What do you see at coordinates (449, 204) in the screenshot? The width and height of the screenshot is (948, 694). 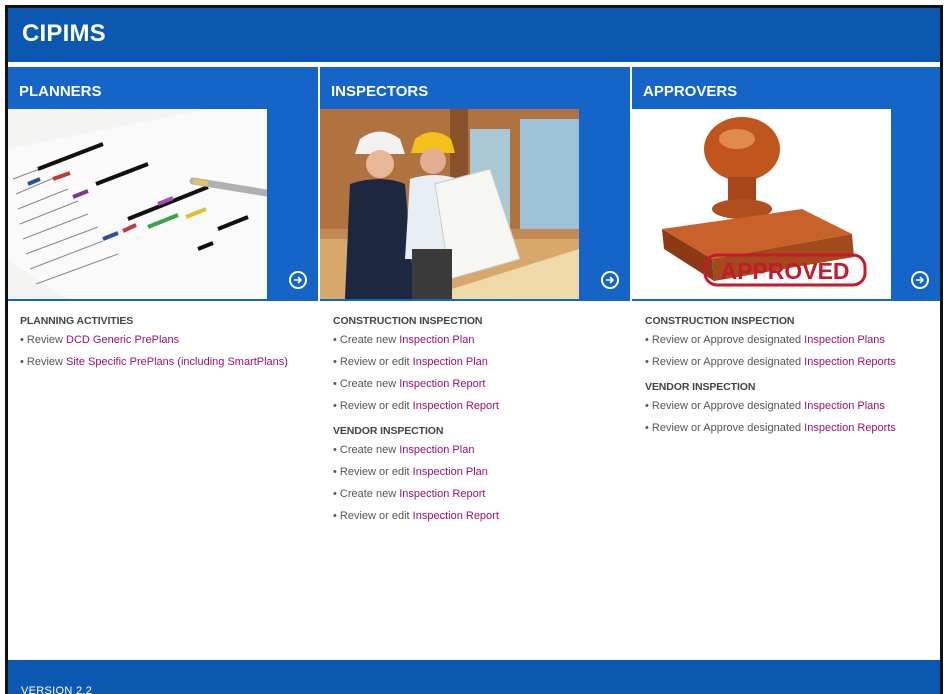 I see `inspectors-photo` at bounding box center [449, 204].